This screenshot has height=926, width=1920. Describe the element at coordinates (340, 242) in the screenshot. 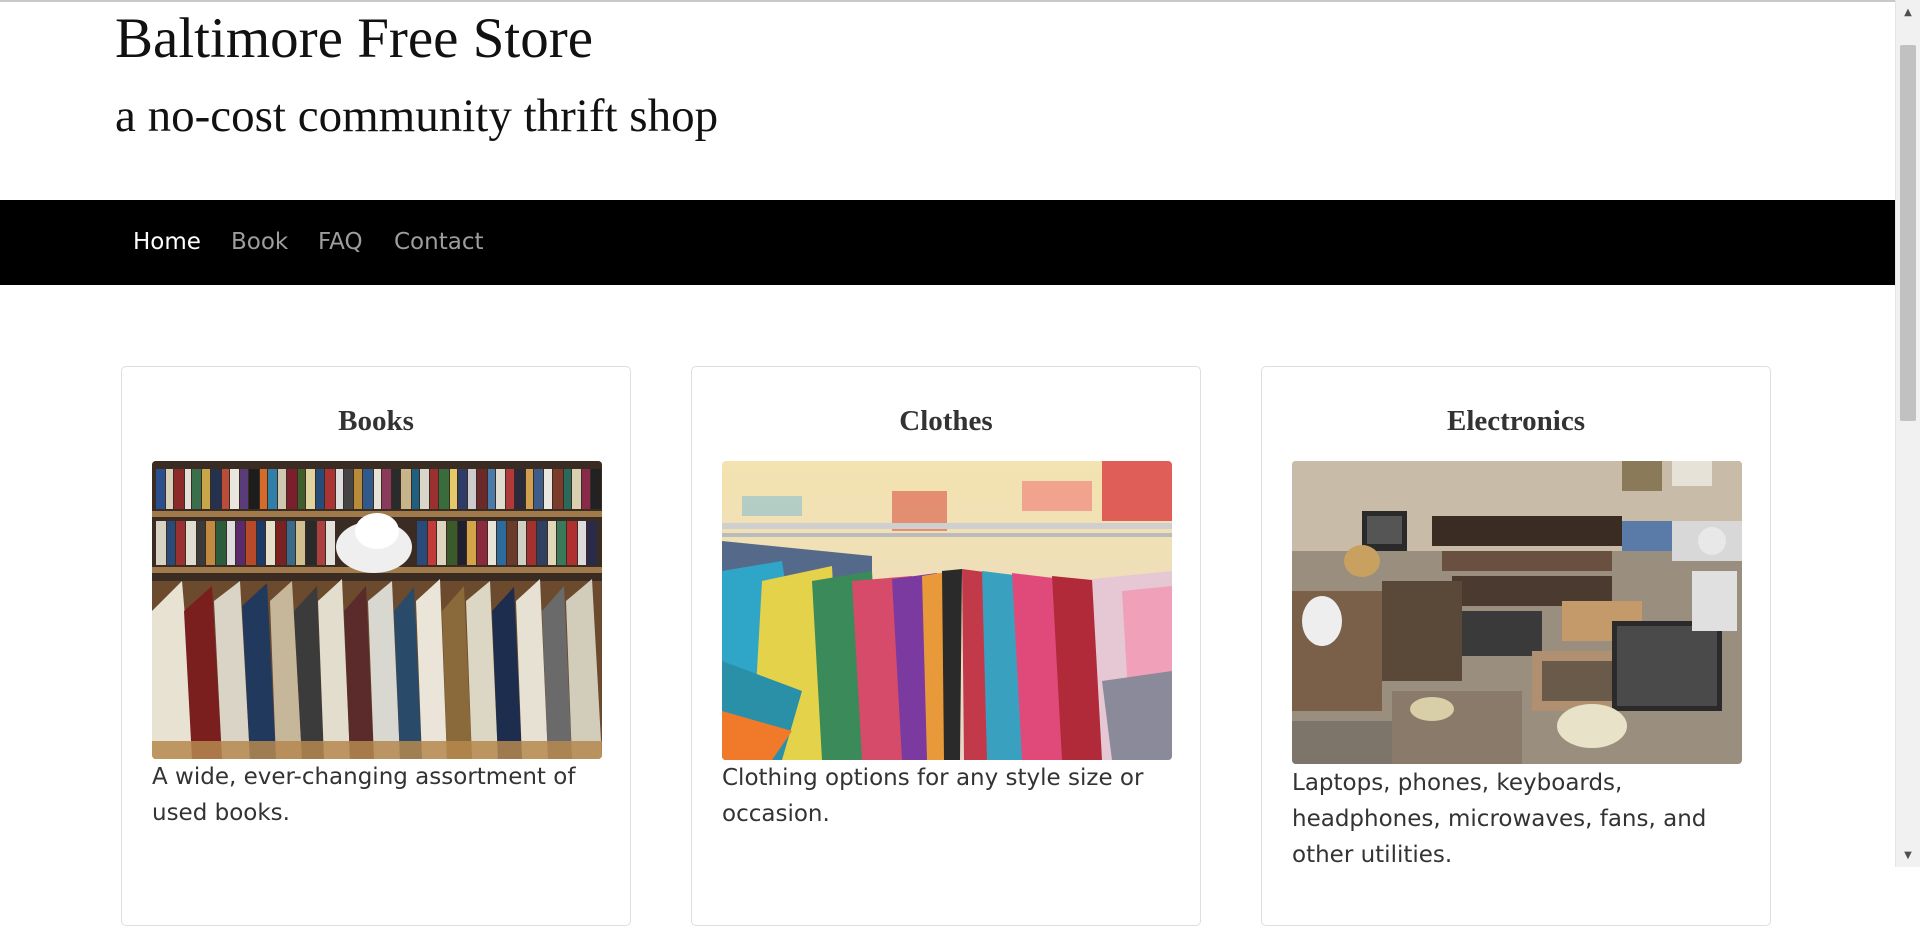

I see `nav-faq-link: FAQ` at that location.